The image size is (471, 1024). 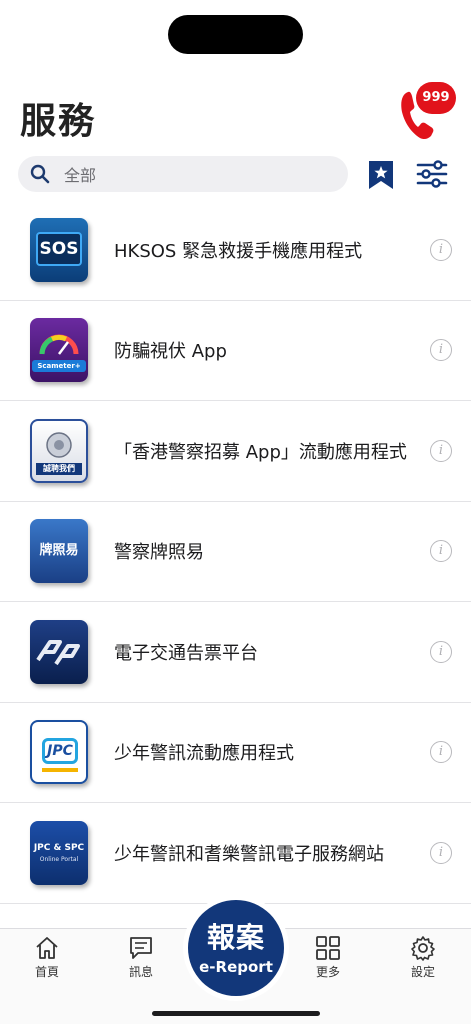 I want to click on emergency-number-badge: 999, so click(x=436, y=98).